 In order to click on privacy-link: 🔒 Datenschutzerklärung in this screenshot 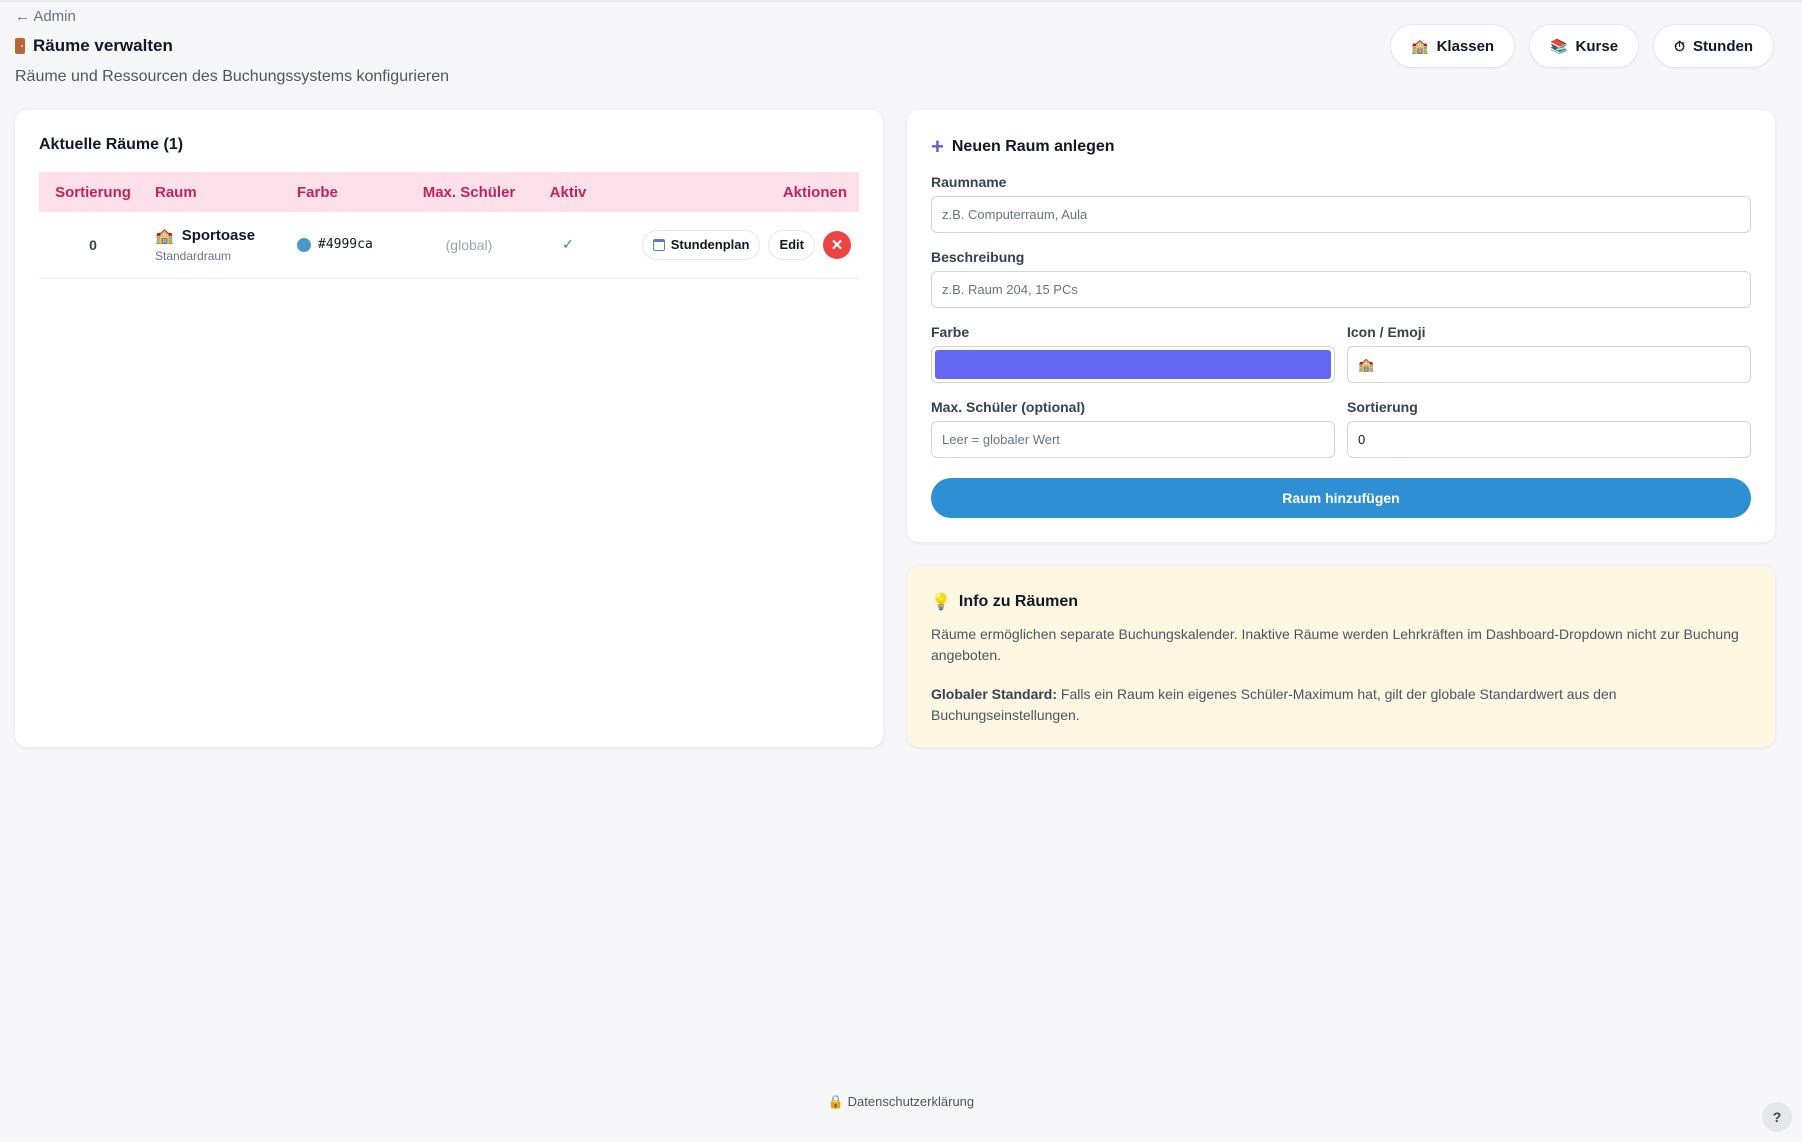, I will do `click(901, 1101)`.